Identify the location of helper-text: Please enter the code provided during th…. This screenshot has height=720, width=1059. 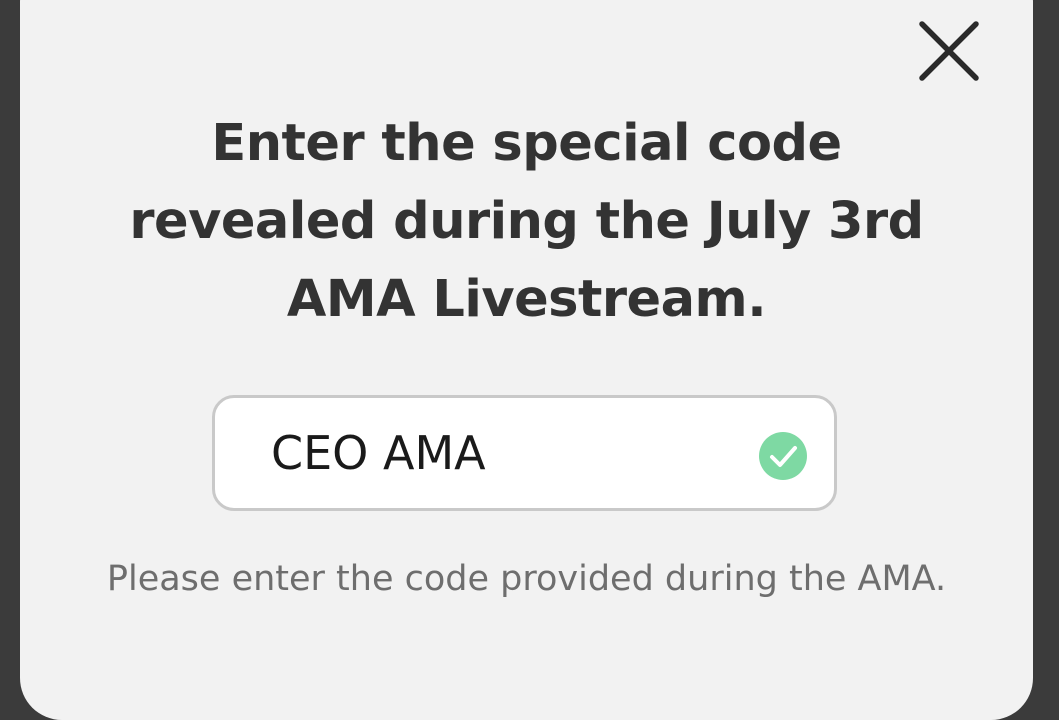
(526, 579).